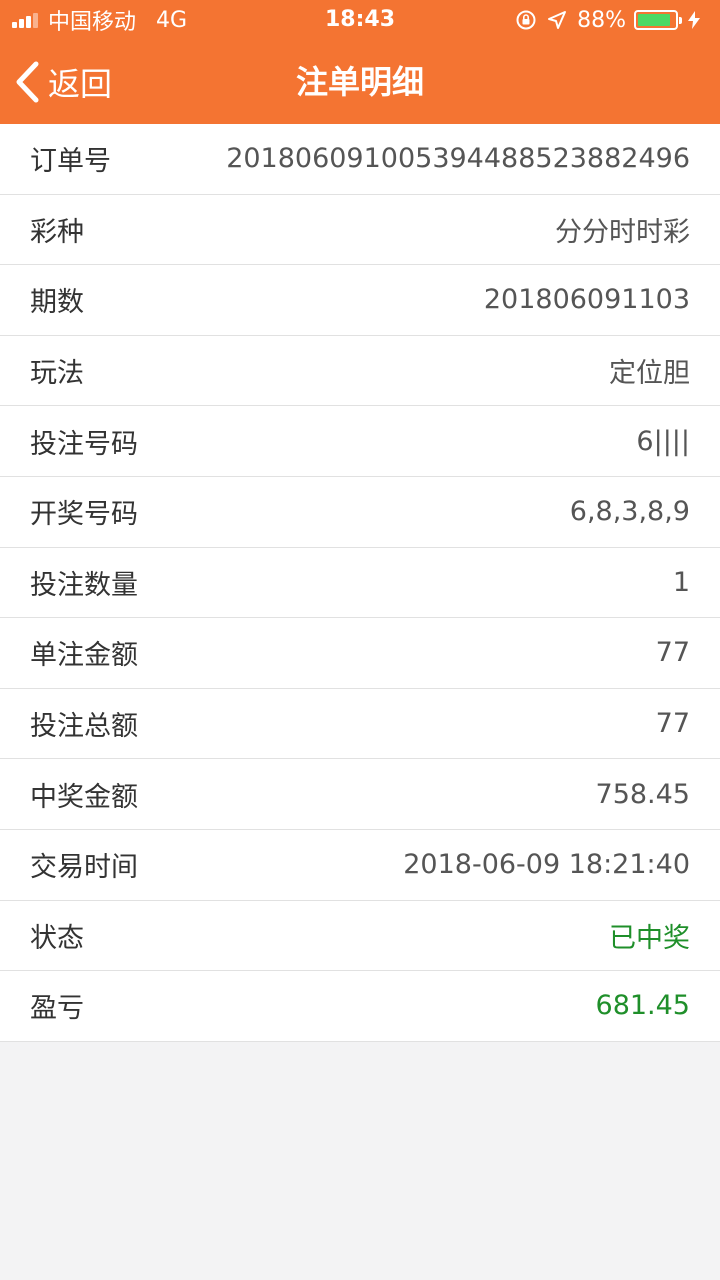  Describe the element at coordinates (694, 20) in the screenshot. I see `charging-bolt-icon` at that location.